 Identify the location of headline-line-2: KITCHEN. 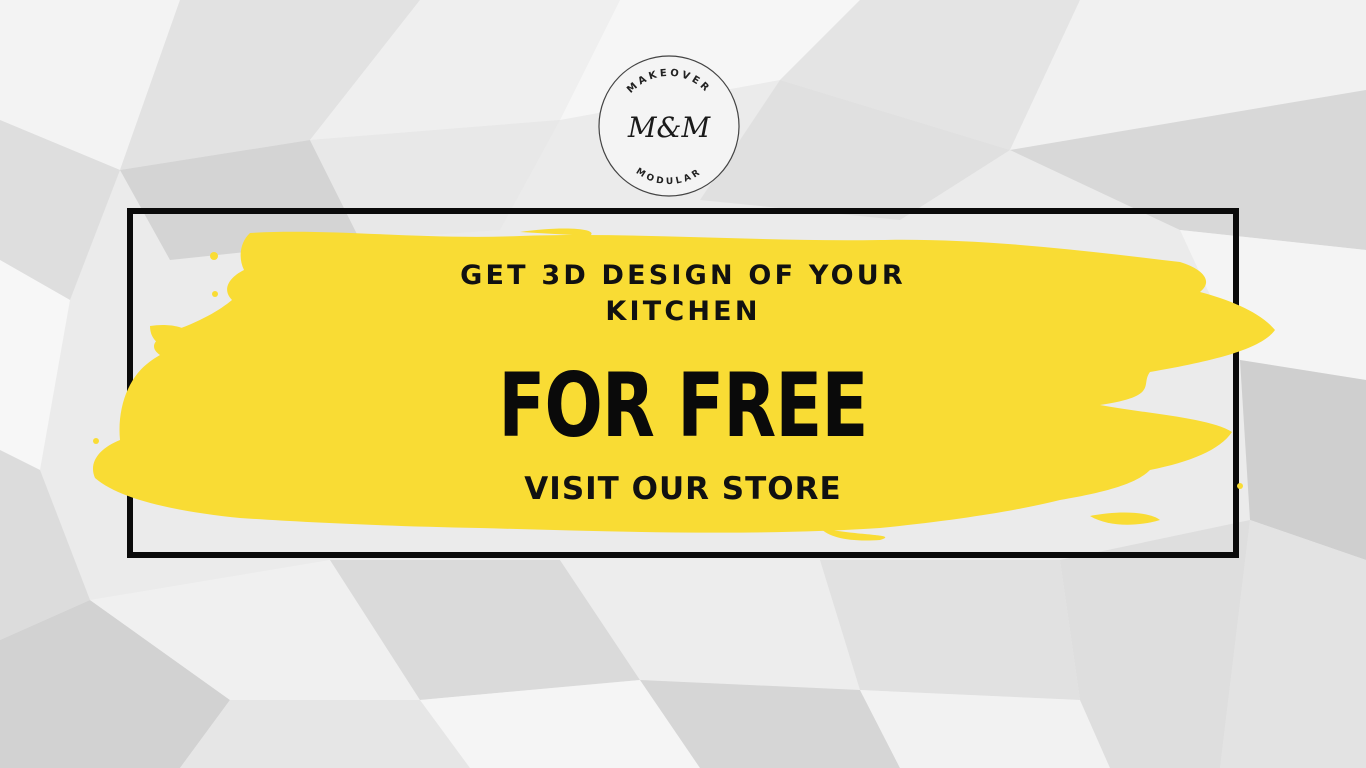
(683, 311).